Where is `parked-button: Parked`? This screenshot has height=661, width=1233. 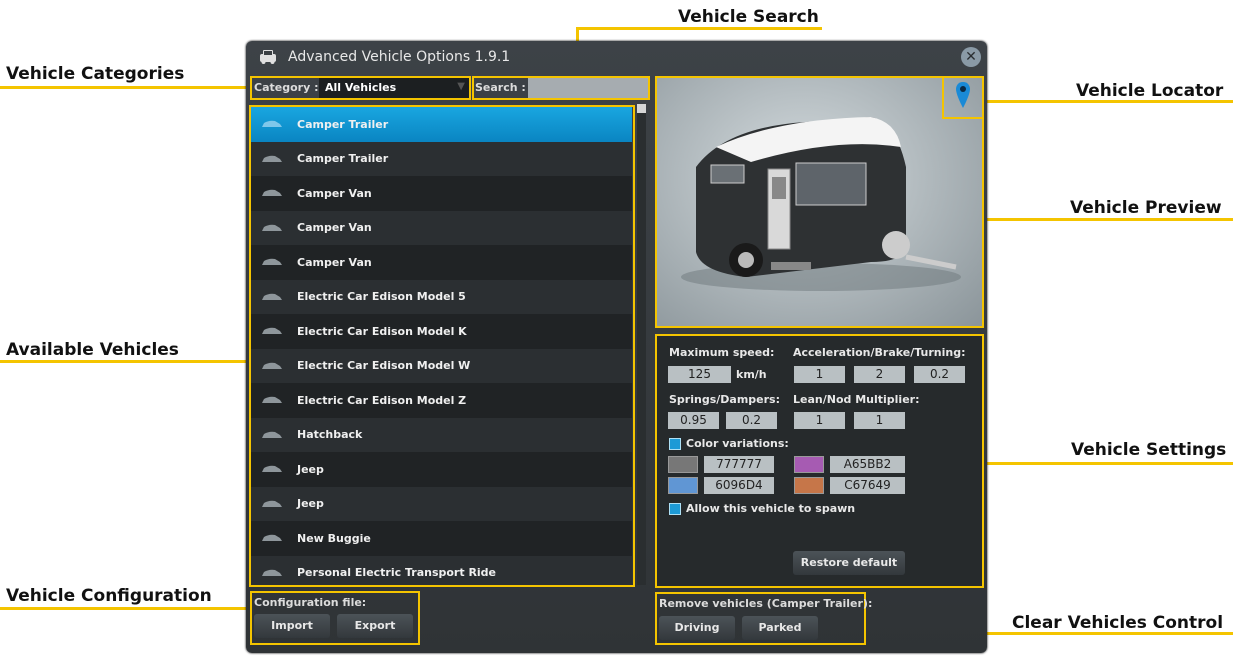
parked-button: Parked is located at coordinates (780, 628).